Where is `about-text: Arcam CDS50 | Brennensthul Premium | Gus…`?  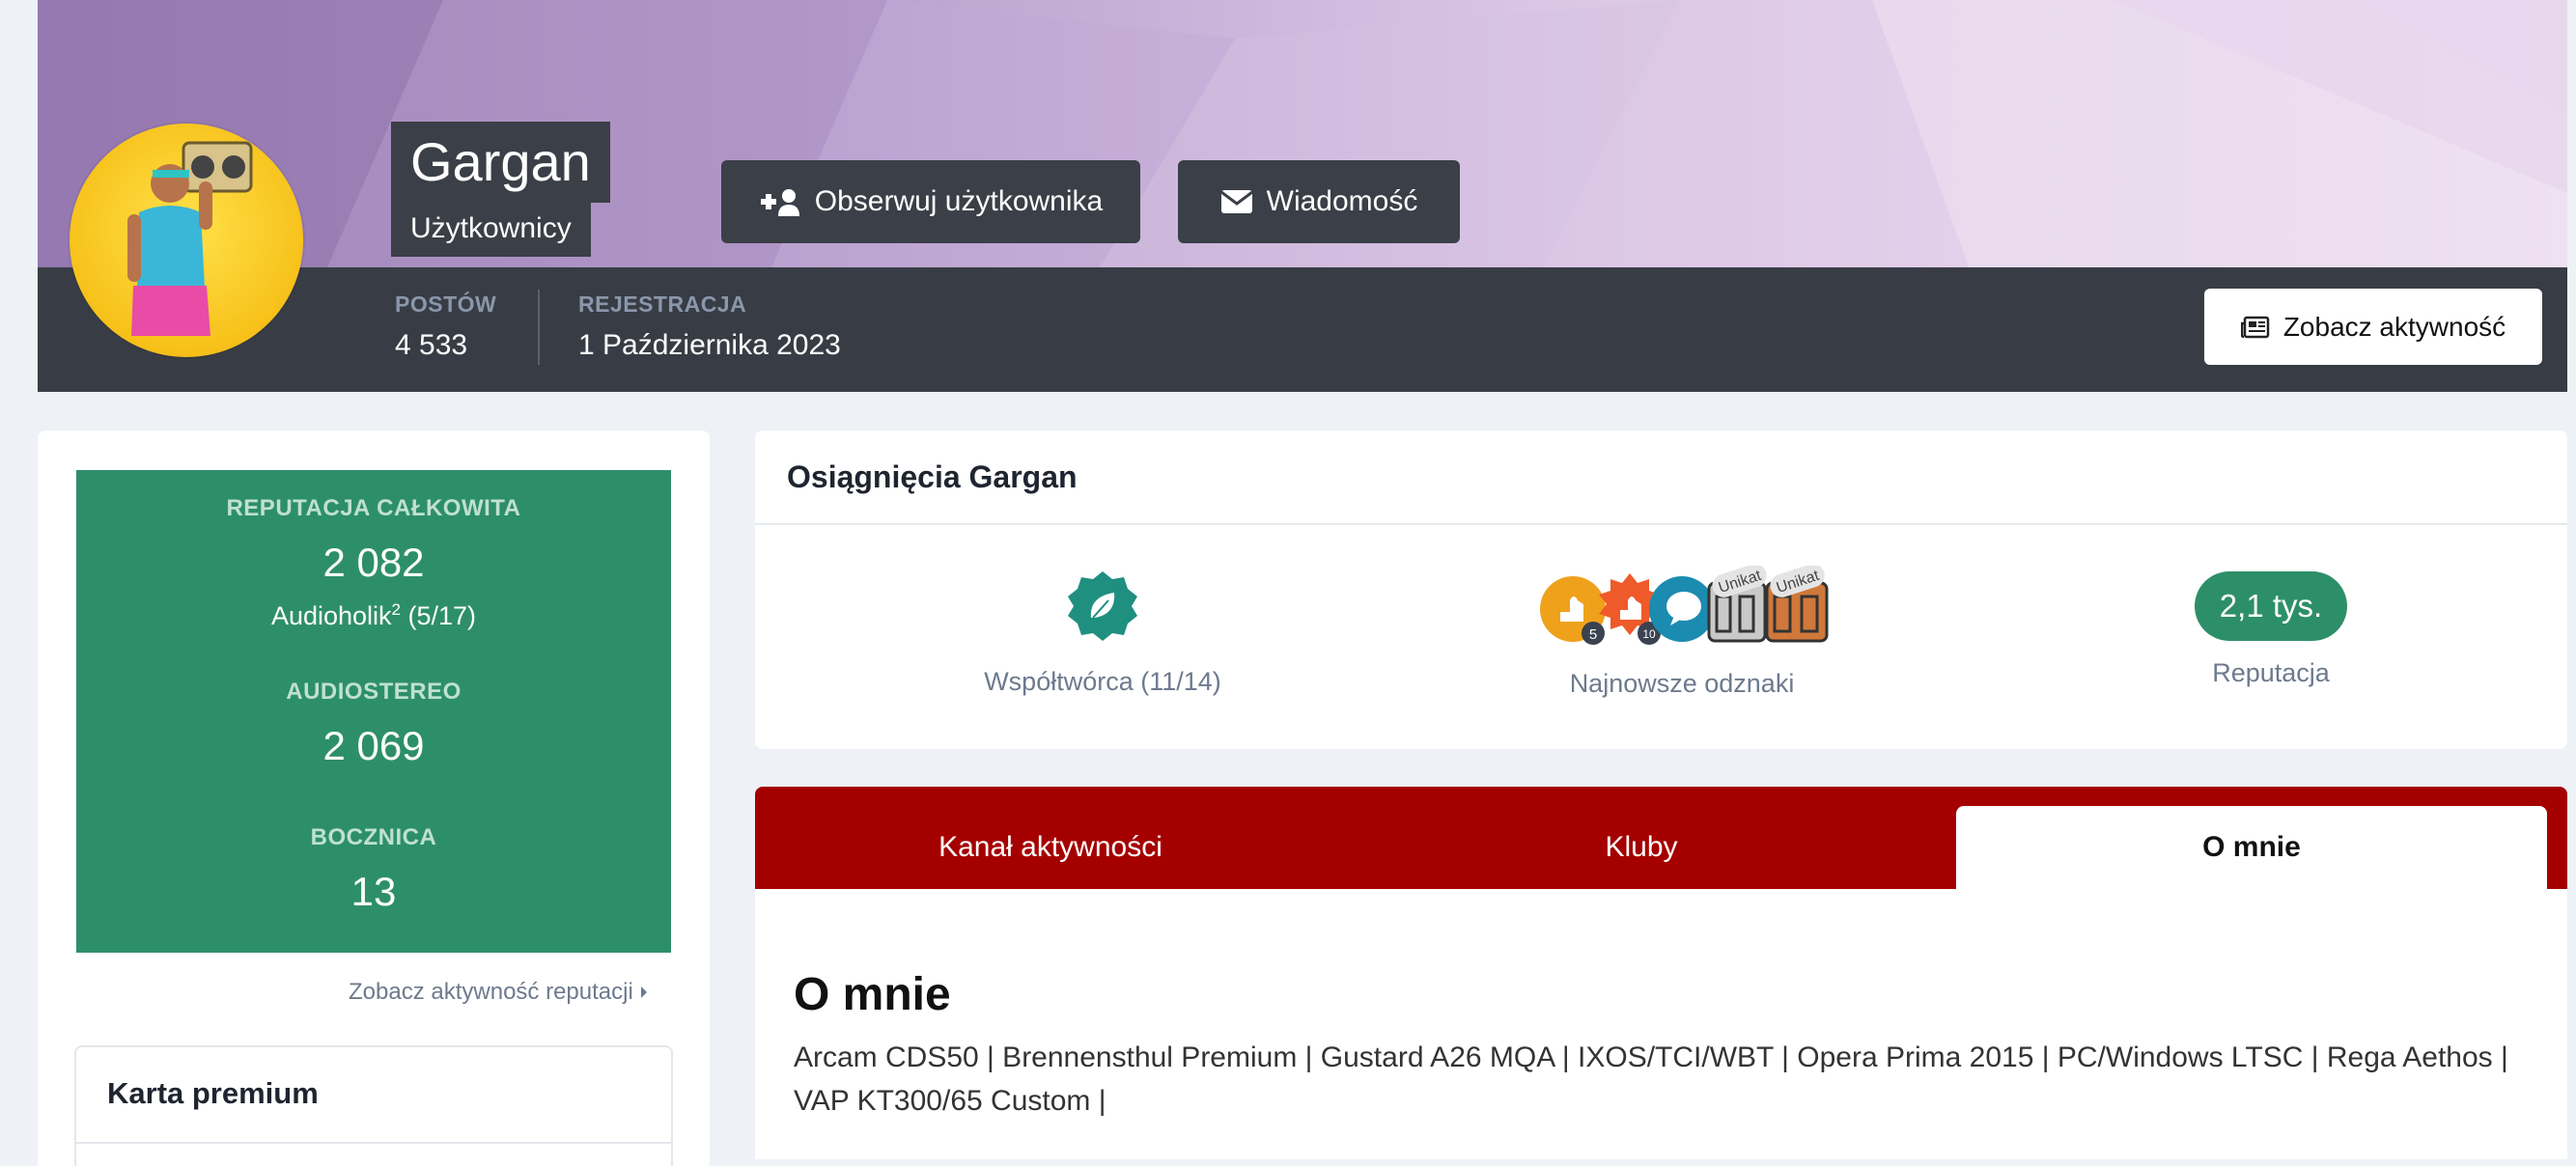
about-text: Arcam CDS50 | Brennensthul Premium | Gus… is located at coordinates (1651, 1079).